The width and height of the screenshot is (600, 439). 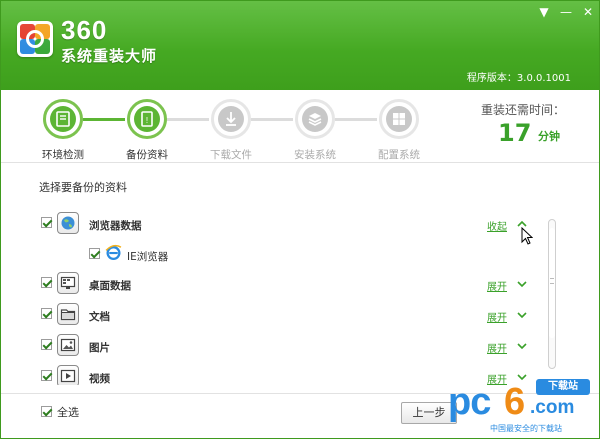 What do you see at coordinates (109, 56) in the screenshot?
I see `brand-name: 系统重装大师` at bounding box center [109, 56].